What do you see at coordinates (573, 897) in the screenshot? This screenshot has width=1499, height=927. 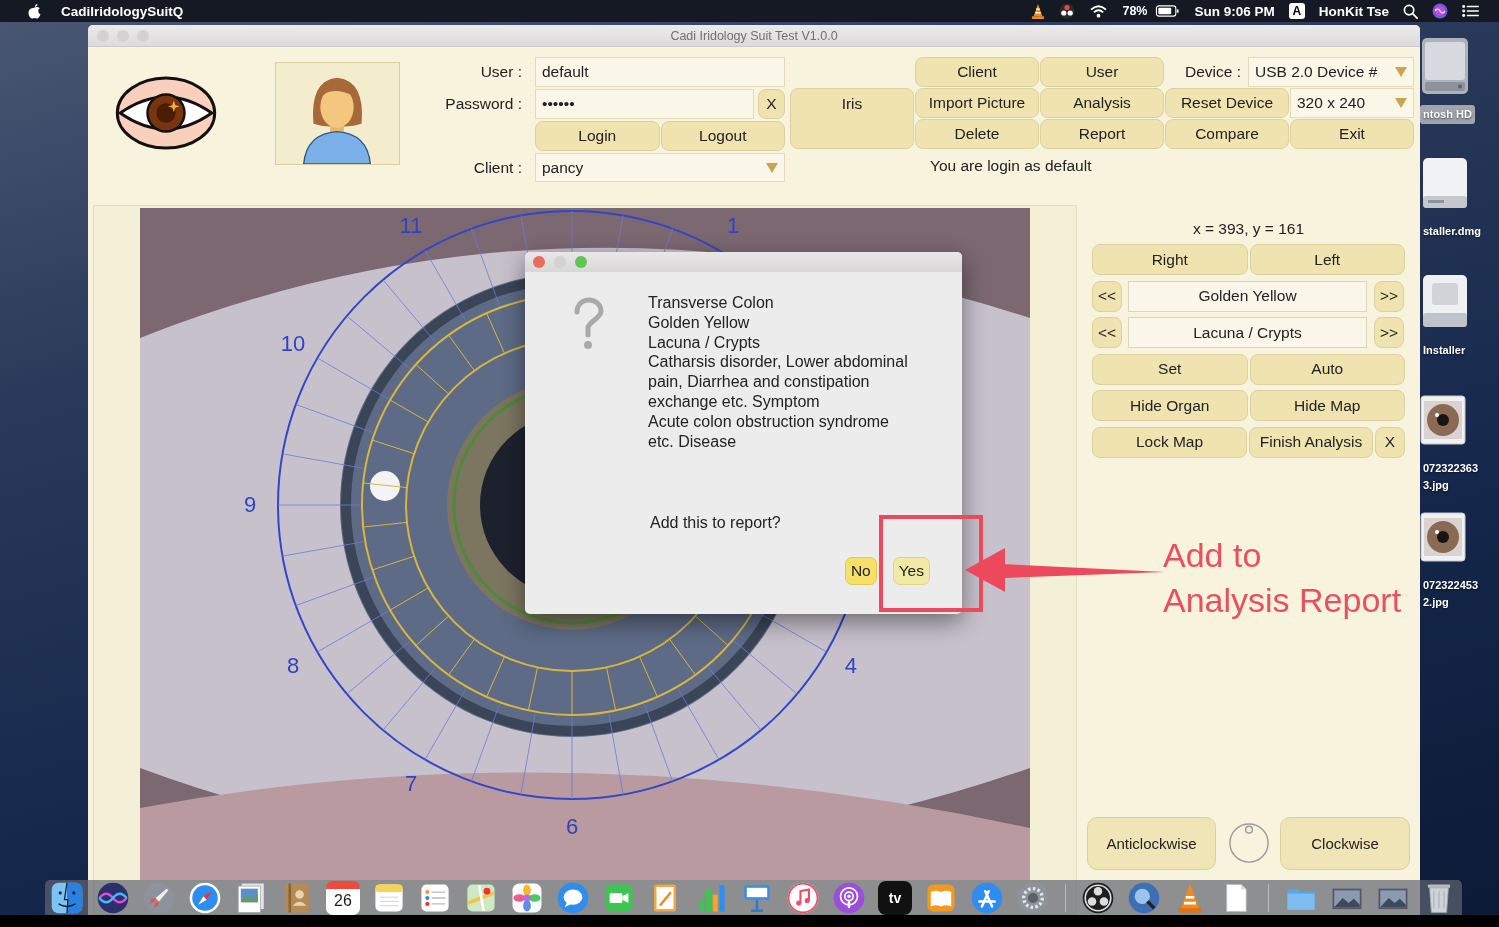 I see `speech-bubble-icon` at bounding box center [573, 897].